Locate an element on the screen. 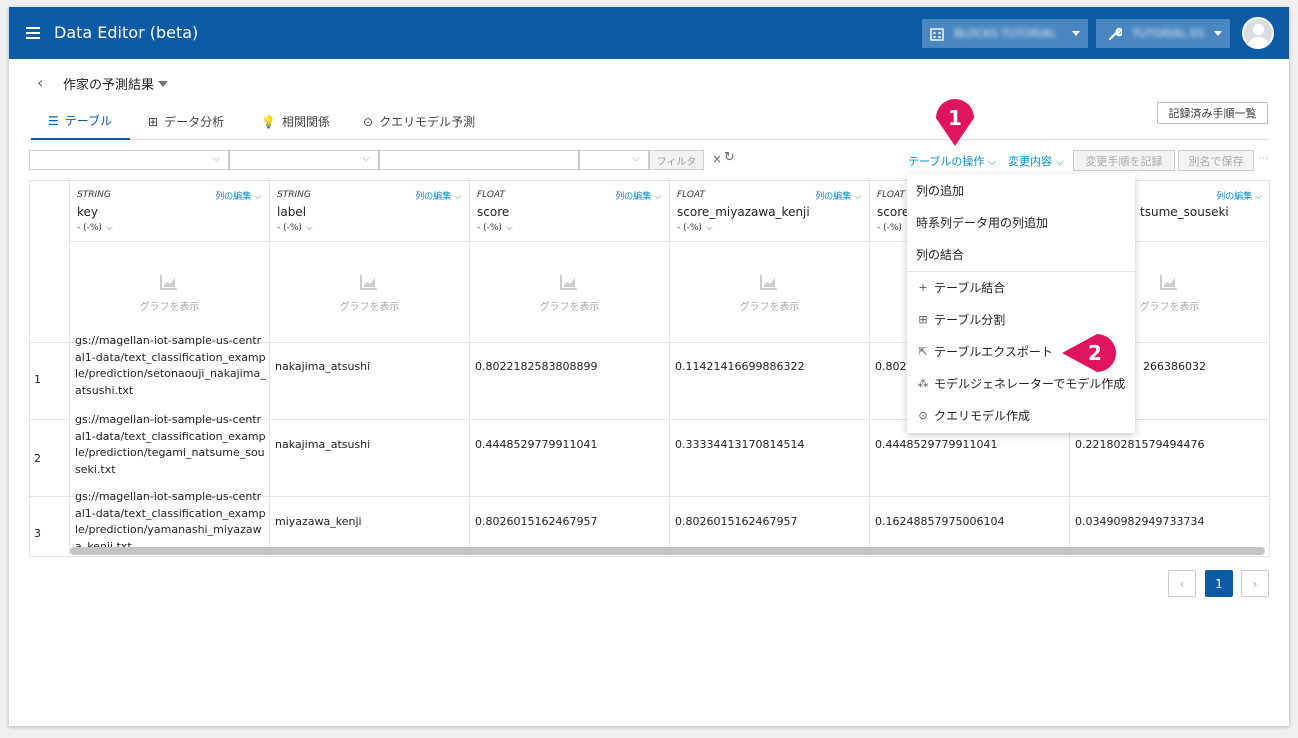 Image resolution: width=1298 pixels, height=738 pixels. save-as-button: 別名で保存 is located at coordinates (1216, 160).